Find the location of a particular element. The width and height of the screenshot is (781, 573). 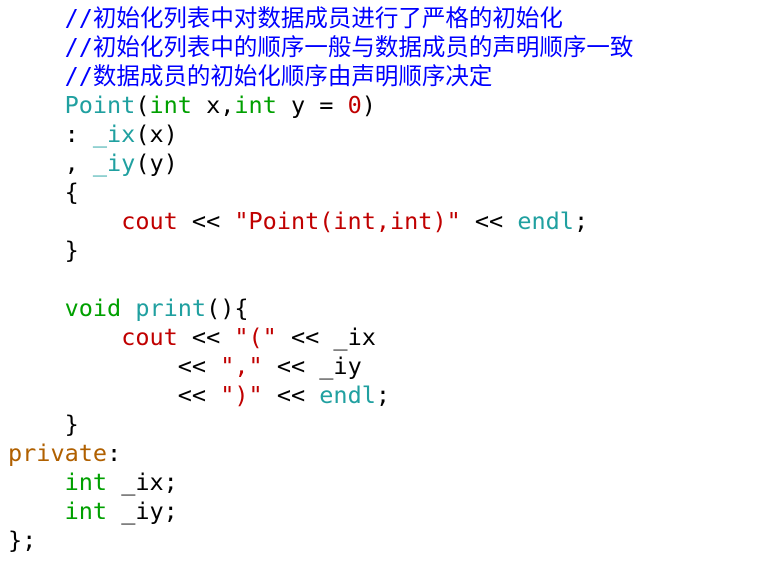

code-identifier: print is located at coordinates (171, 308).